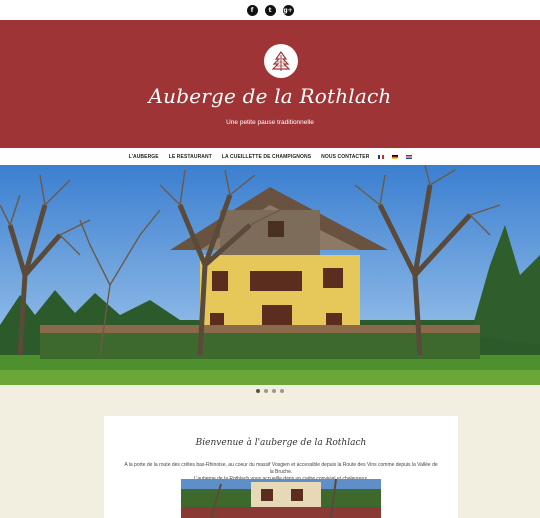 The image size is (540, 518). Describe the element at coordinates (270, 122) in the screenshot. I see `site-tagline: Une petite pause traditionnelle` at that location.